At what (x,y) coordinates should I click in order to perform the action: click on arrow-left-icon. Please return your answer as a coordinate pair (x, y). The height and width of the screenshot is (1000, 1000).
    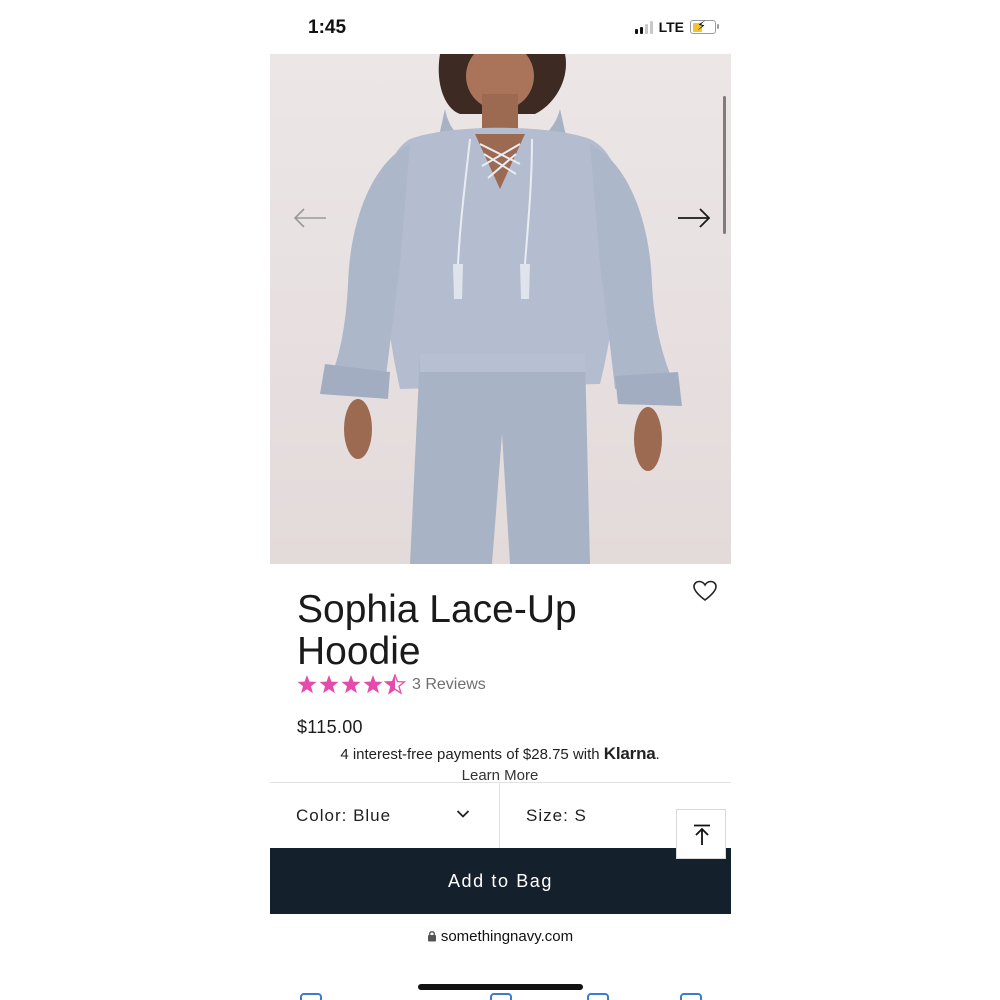
    Looking at the image, I should click on (309, 218).